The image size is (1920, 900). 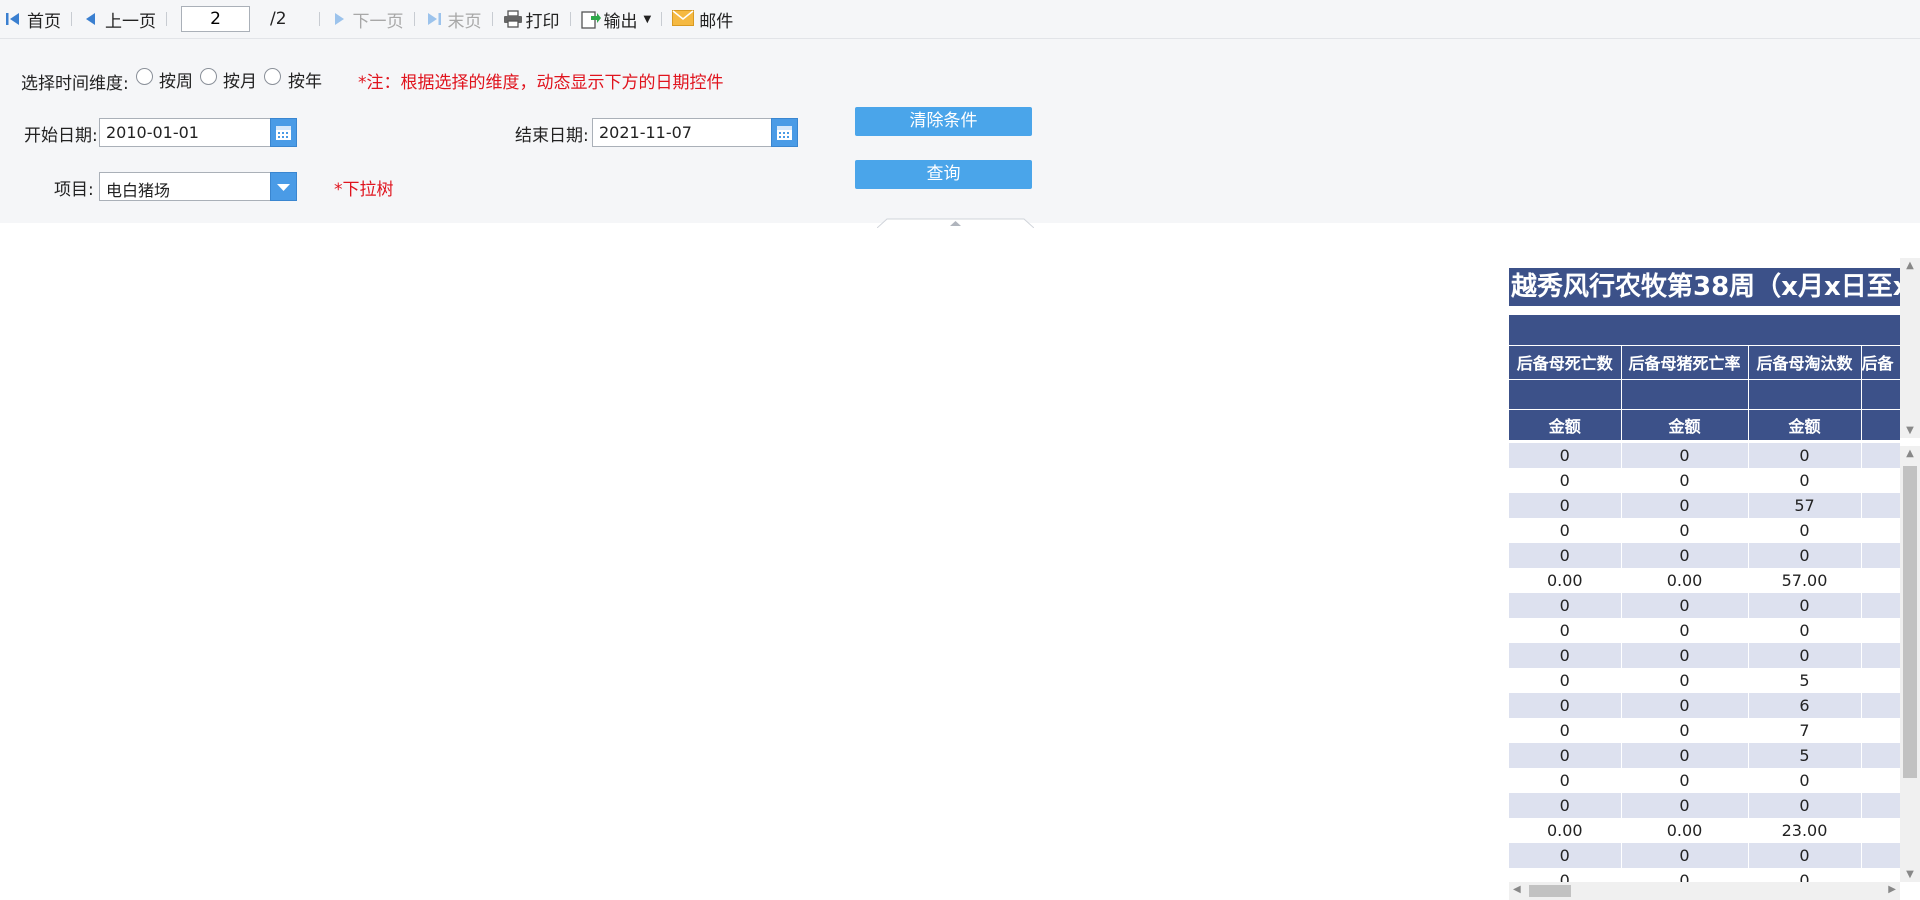 I want to click on radio-year, so click(x=272, y=76).